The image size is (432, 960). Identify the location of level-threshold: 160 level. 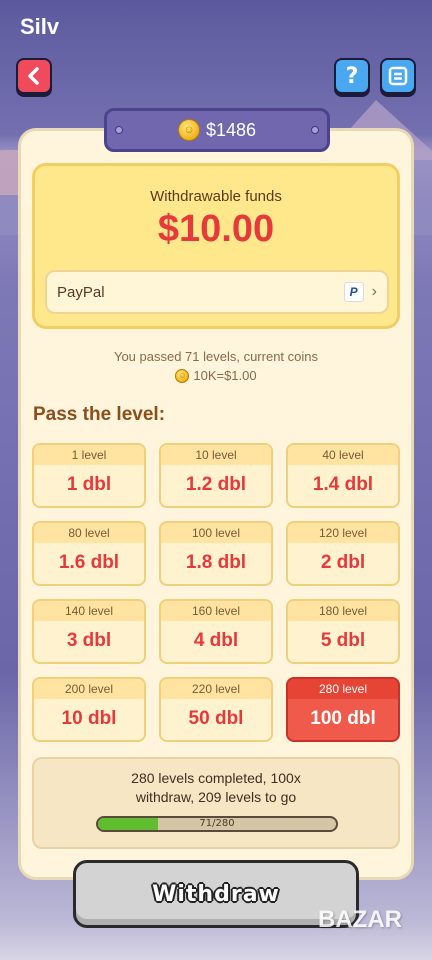
(216, 611).